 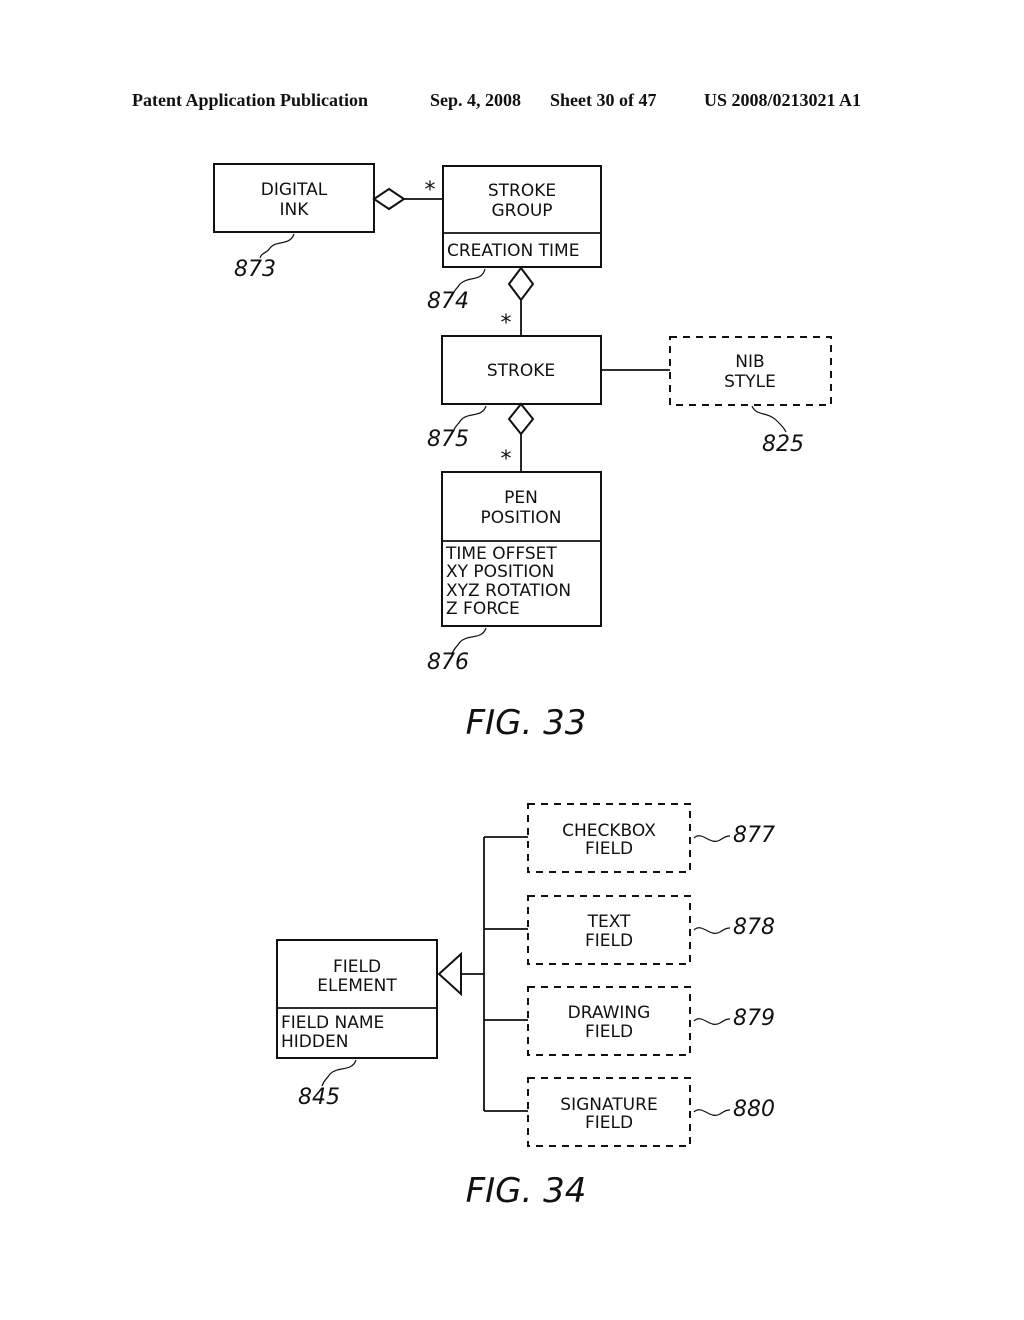 What do you see at coordinates (609, 1123) in the screenshot?
I see `signature-field-label-2: FIELD` at bounding box center [609, 1123].